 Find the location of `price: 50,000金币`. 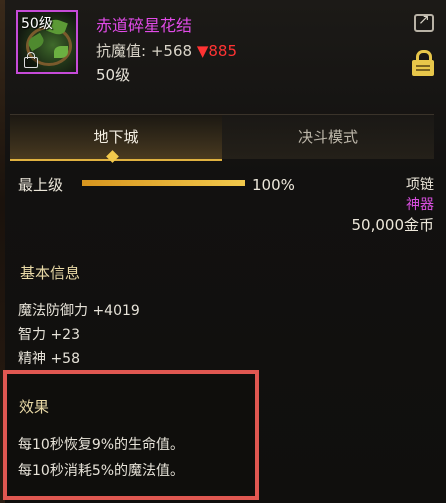

price: 50,000金币 is located at coordinates (393, 225).